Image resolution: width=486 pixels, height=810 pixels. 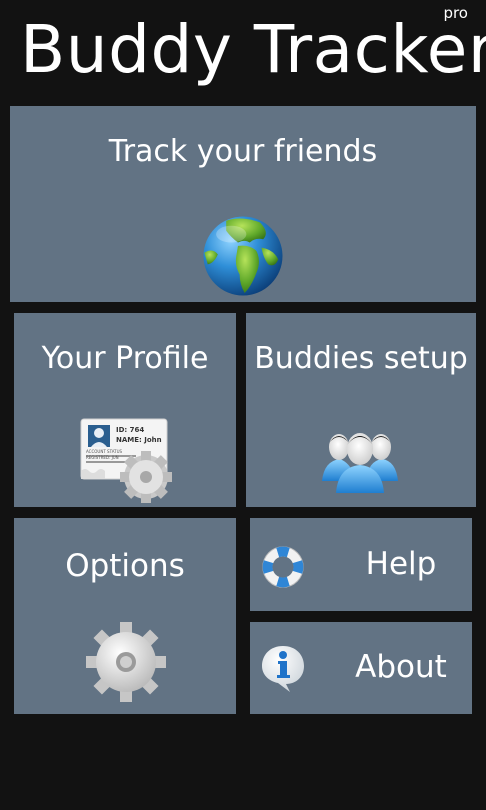 I want to click on id-card-registered: REGISTRED: JUN, so click(x=102, y=457).